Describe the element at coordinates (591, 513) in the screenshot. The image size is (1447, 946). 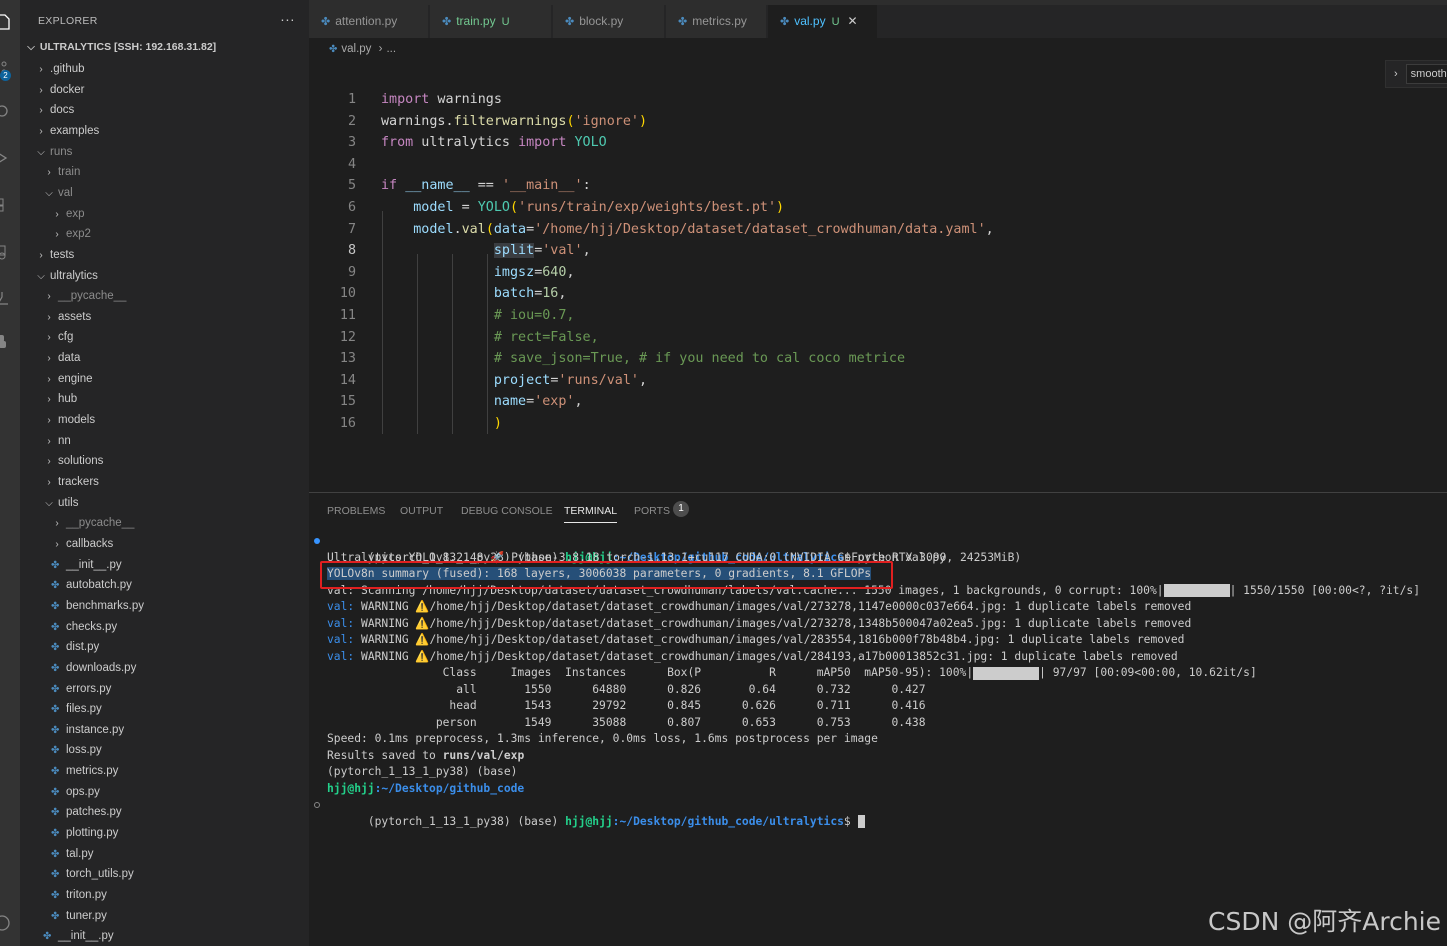
I see `panel-tab-terminal: TERMINAL` at that location.